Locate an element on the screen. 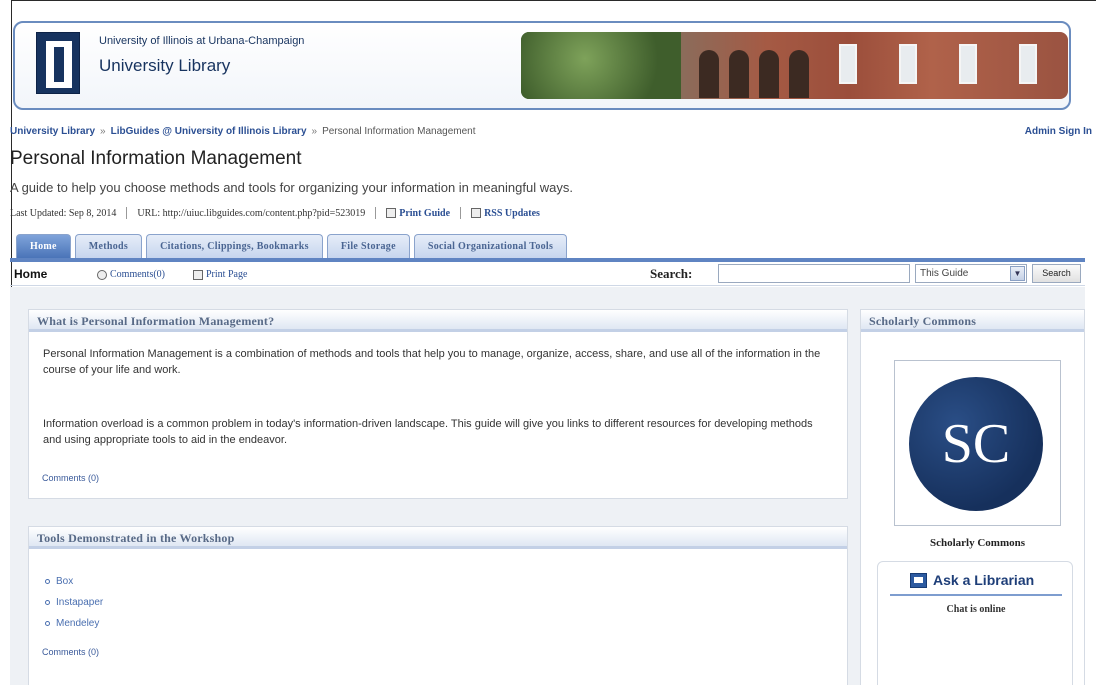  ask-a-librarian-widget: Ask a Librarian Chat is online is located at coordinates (975, 623).